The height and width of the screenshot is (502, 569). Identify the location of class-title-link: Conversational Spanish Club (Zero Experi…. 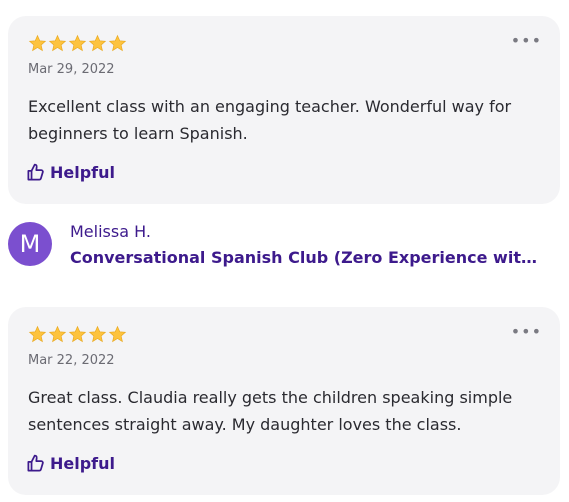
(305, 257).